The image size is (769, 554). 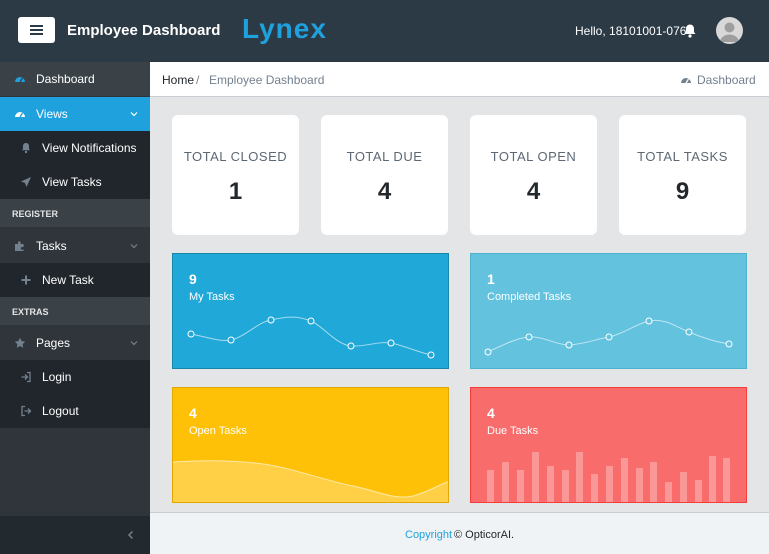 I want to click on sidebar-item-label: Views, so click(x=52, y=114).